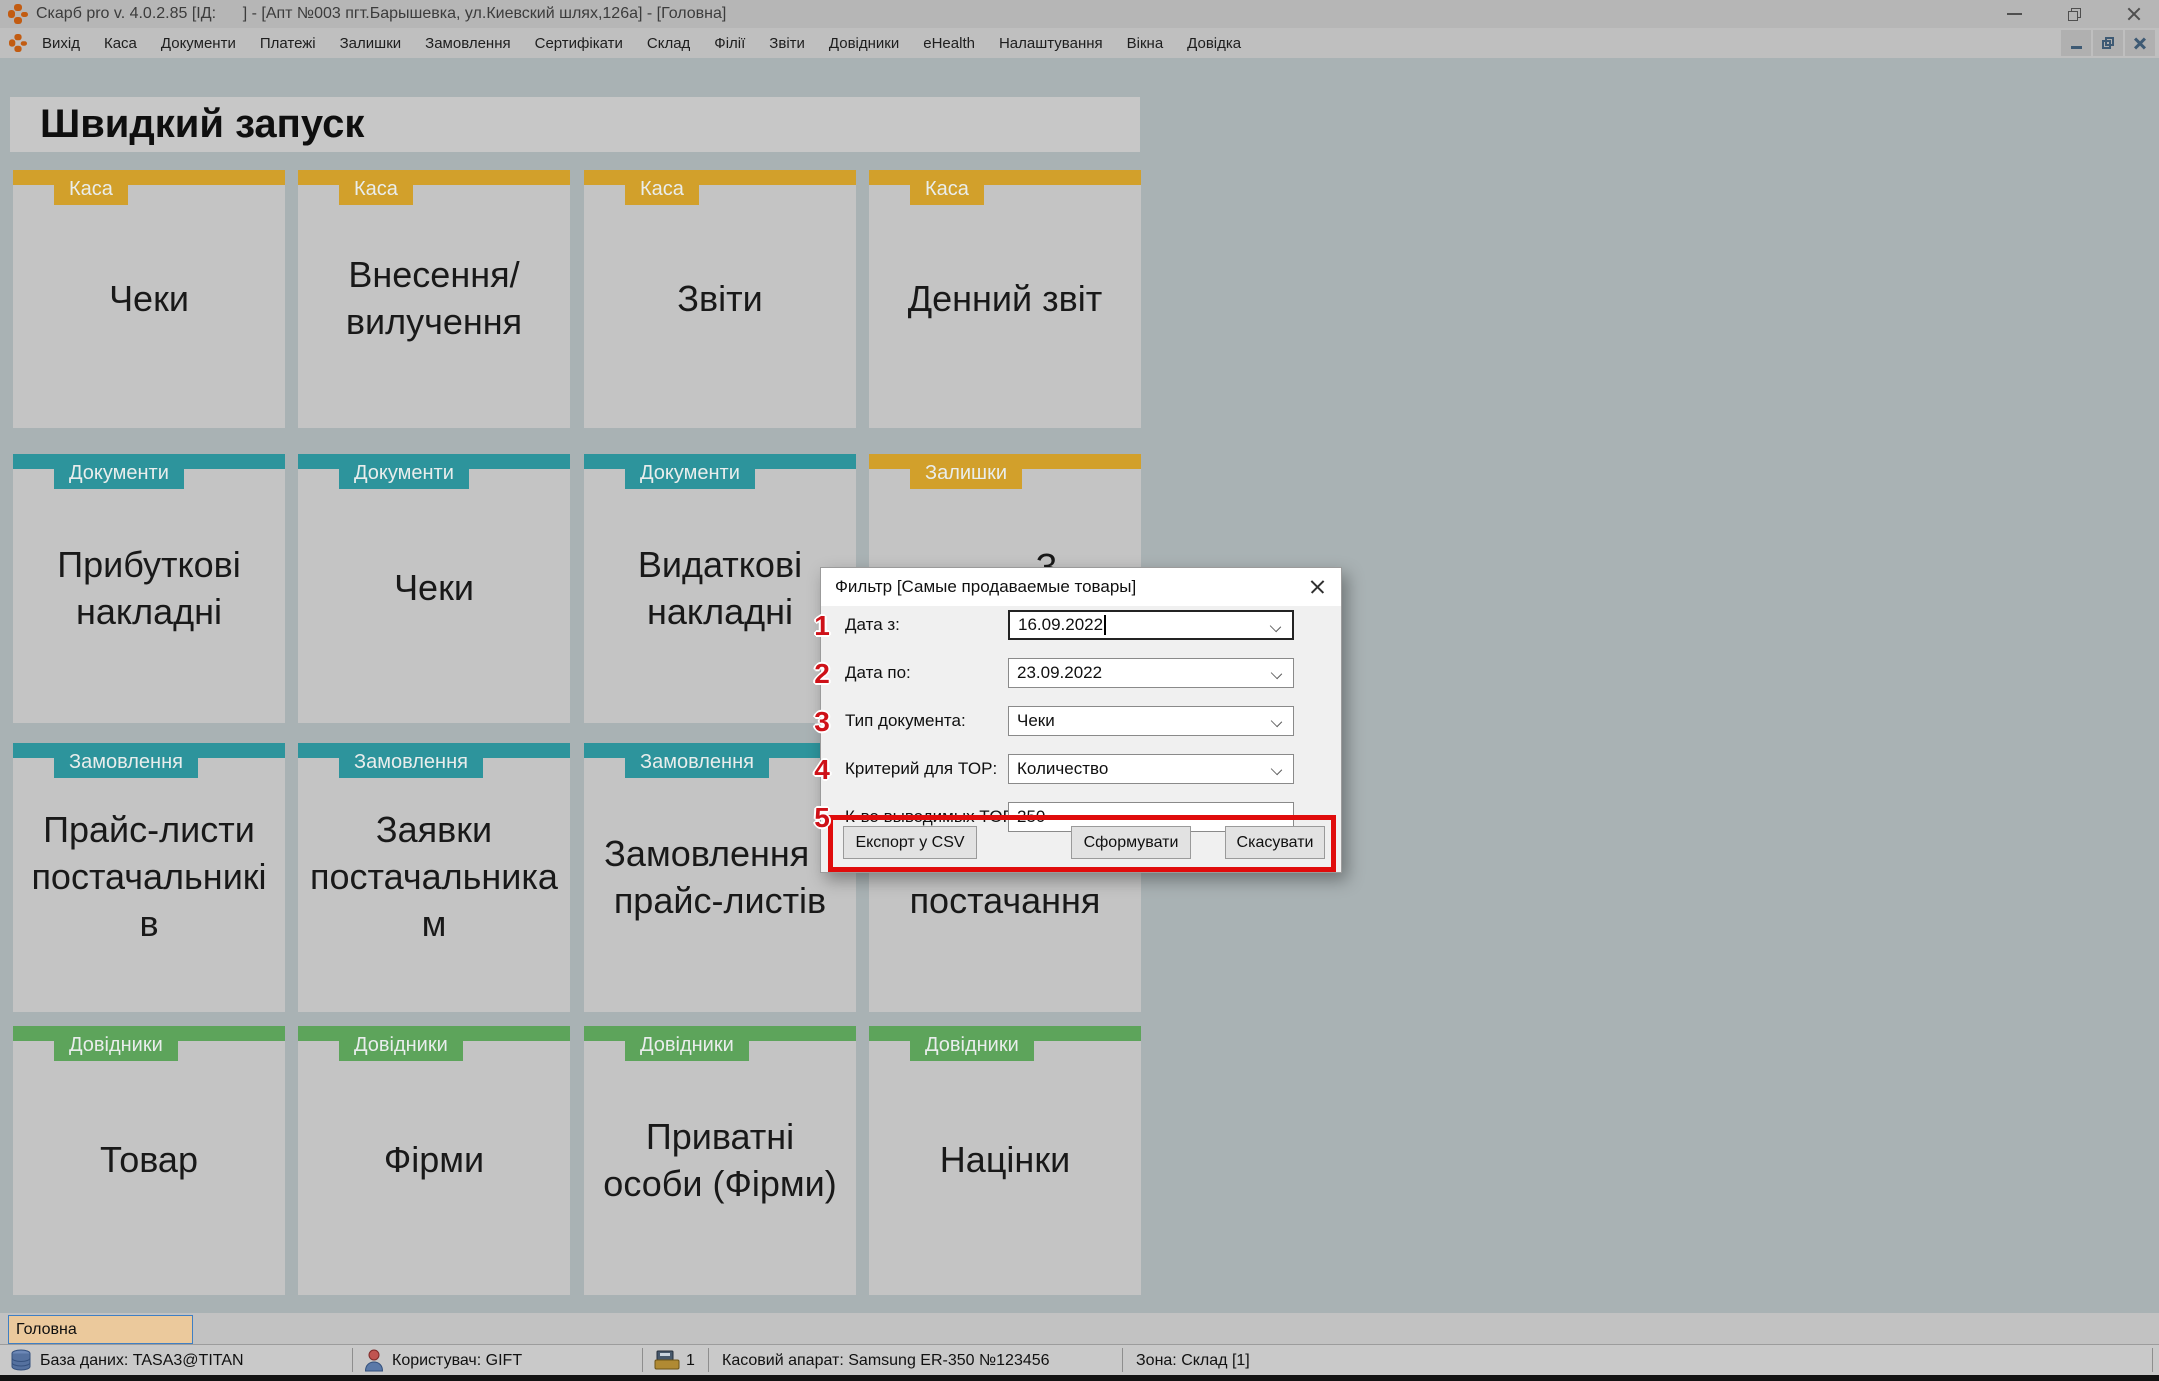 The width and height of the screenshot is (2159, 1381). Describe the element at coordinates (822, 673) in the screenshot. I see `annotation-number-2: 2` at that location.